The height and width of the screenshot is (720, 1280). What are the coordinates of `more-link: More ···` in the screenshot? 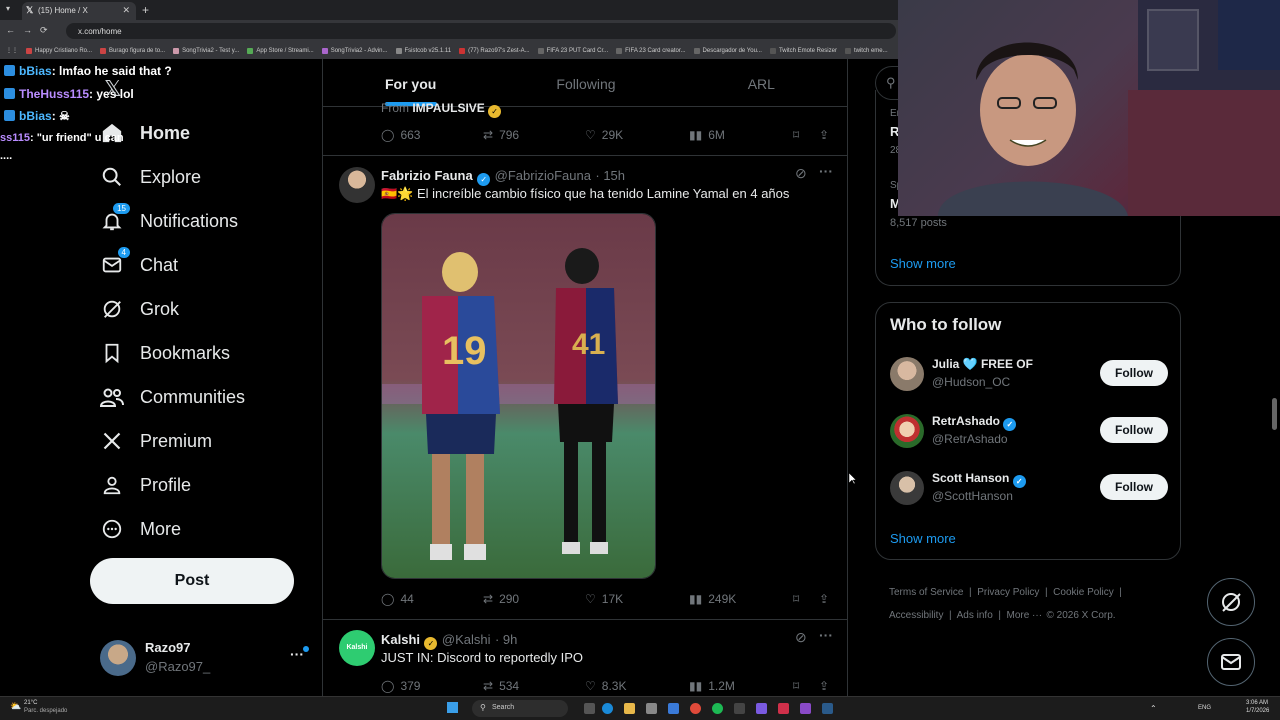 It's located at (1025, 615).